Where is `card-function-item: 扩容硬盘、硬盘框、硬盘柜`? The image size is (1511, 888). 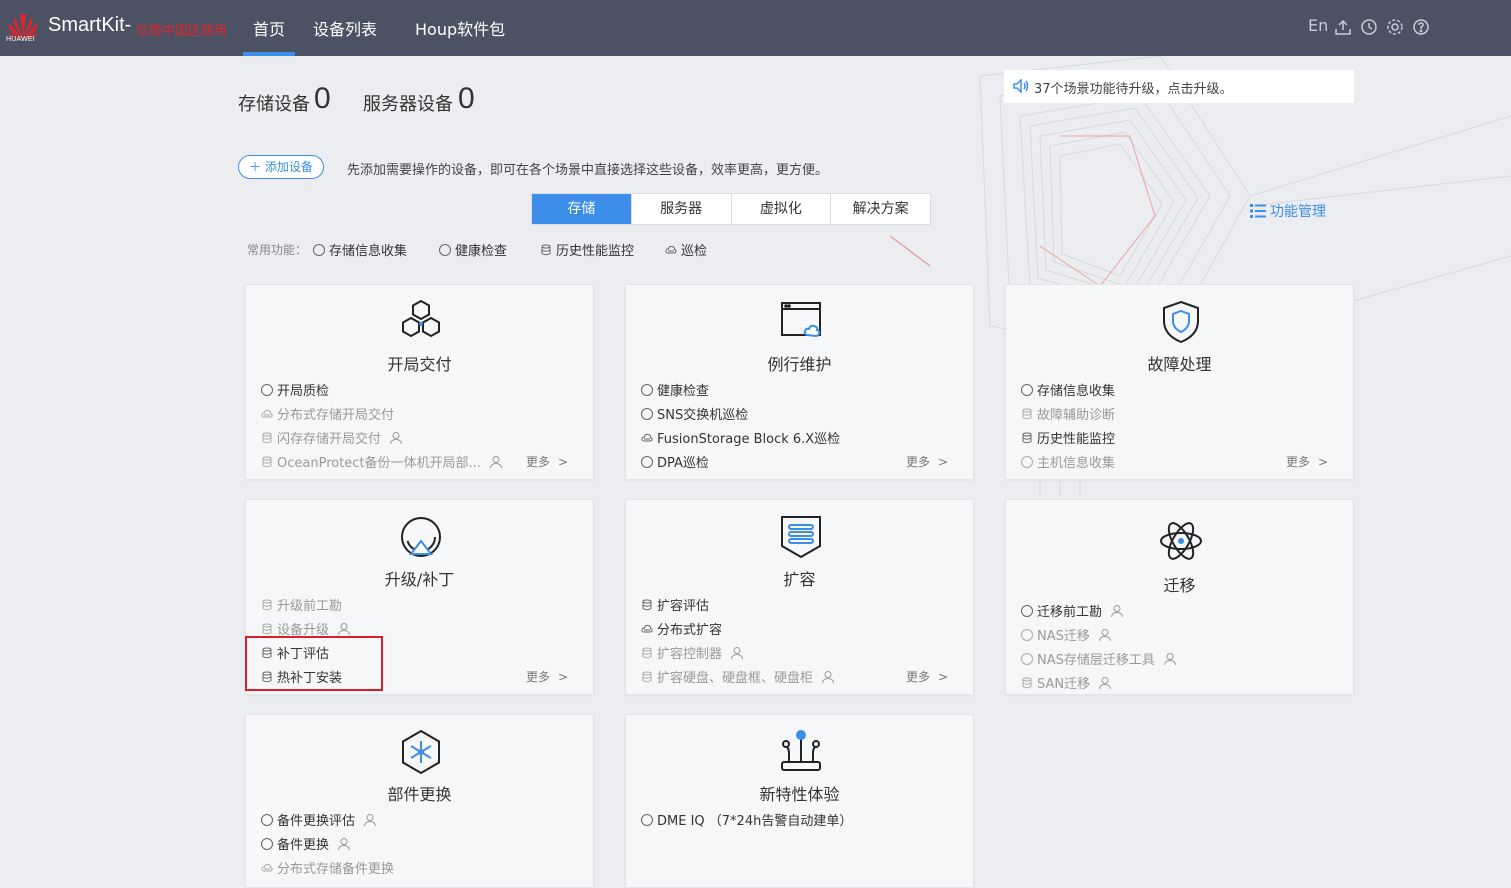 card-function-item: 扩容硬盘、硬盘框、硬盘柜 is located at coordinates (738, 676).